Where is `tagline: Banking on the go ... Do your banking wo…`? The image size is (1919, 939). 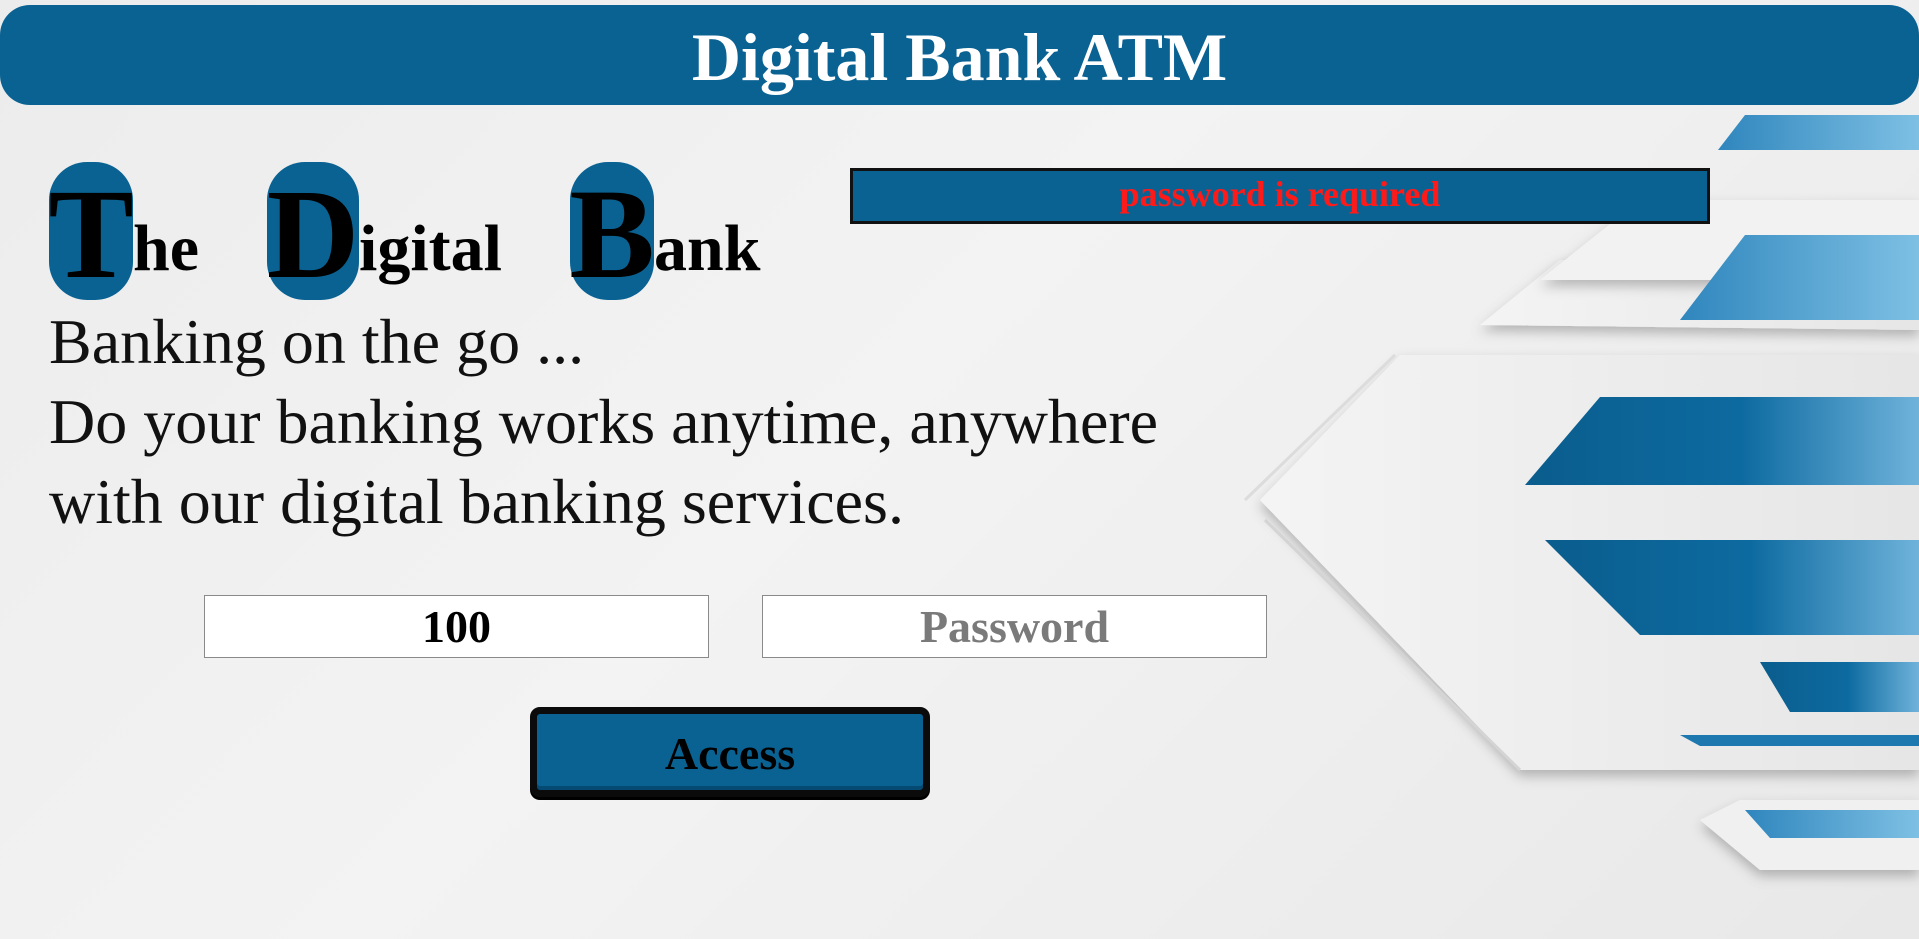
tagline: Banking on the go ... Do your banking wo… is located at coordinates (603, 422).